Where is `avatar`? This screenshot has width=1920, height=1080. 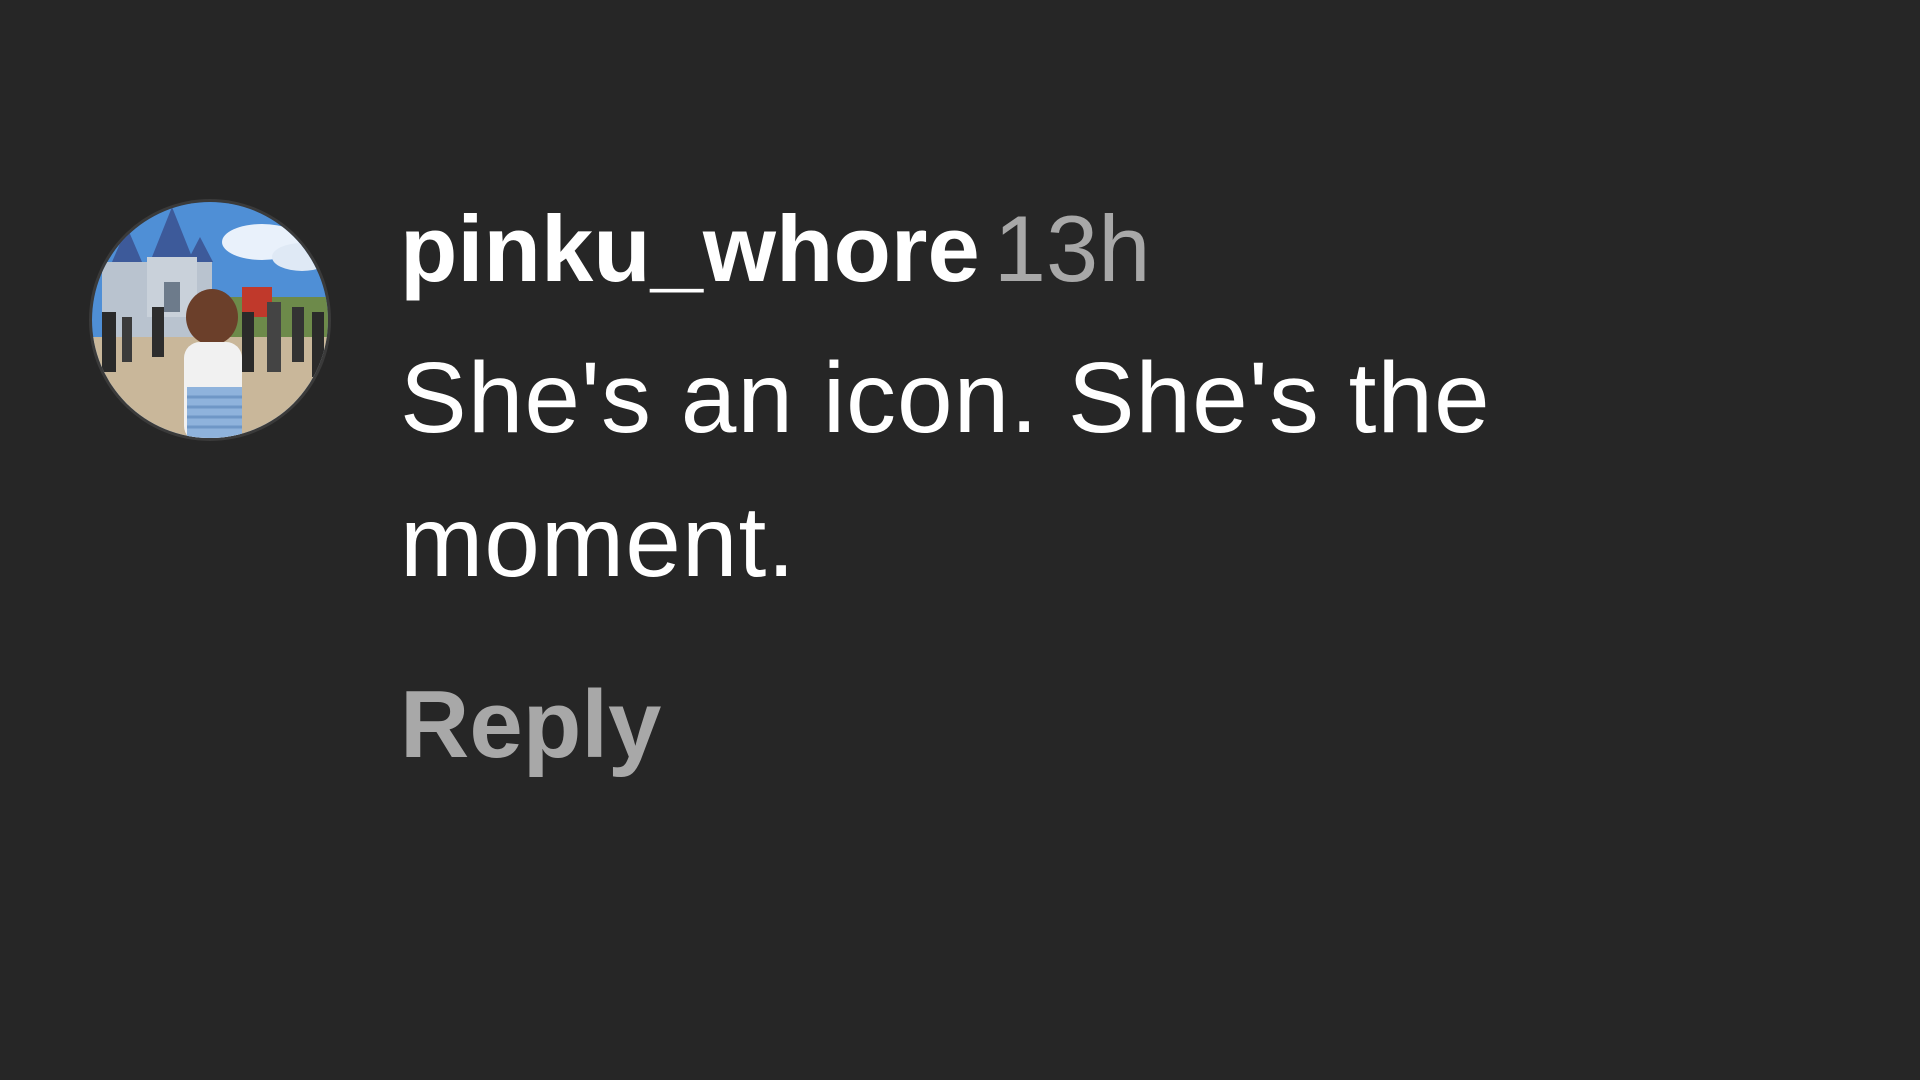 avatar is located at coordinates (210, 320).